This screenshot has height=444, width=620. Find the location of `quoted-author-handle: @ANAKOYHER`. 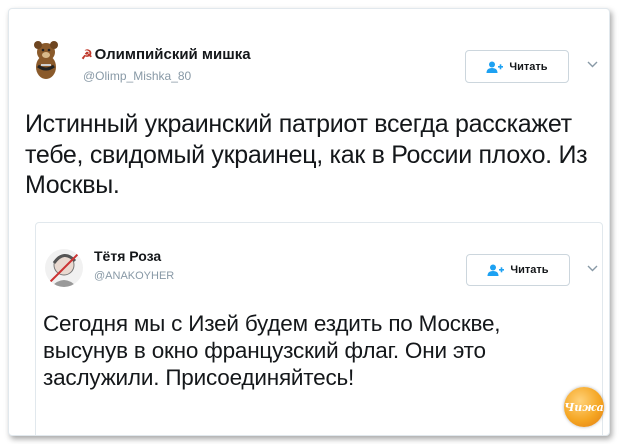

quoted-author-handle: @ANAKOYHER is located at coordinates (134, 276).